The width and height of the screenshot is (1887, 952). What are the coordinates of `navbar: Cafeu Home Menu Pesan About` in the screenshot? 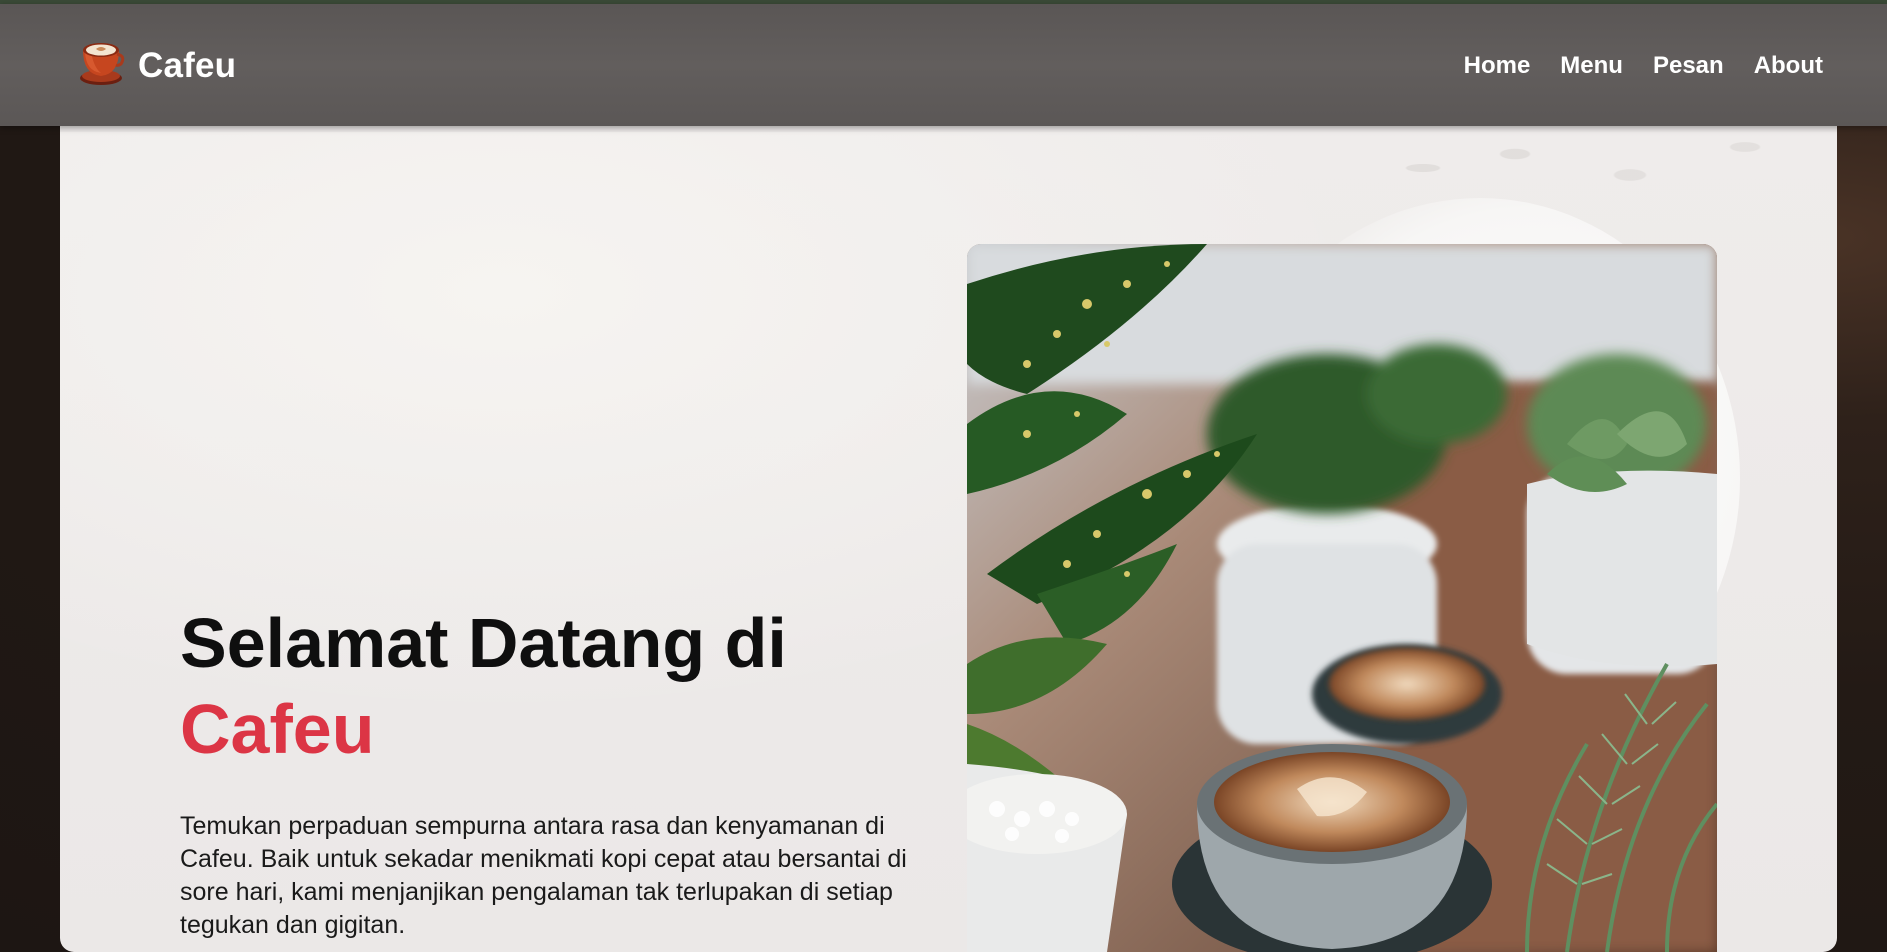 It's located at (943, 65).